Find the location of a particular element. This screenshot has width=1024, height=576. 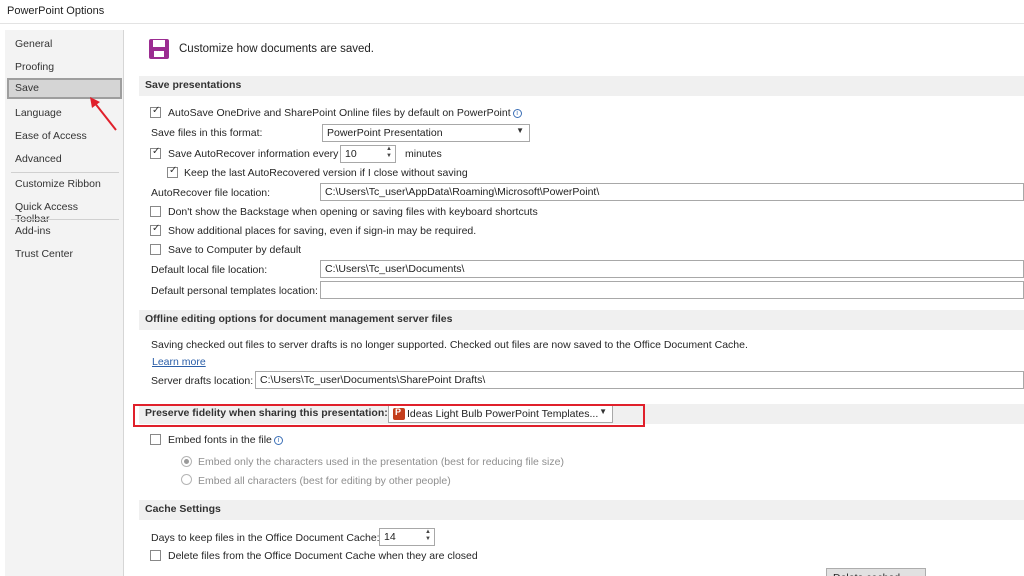

save-format-value: PowerPoint Presentation is located at coordinates (385, 133).